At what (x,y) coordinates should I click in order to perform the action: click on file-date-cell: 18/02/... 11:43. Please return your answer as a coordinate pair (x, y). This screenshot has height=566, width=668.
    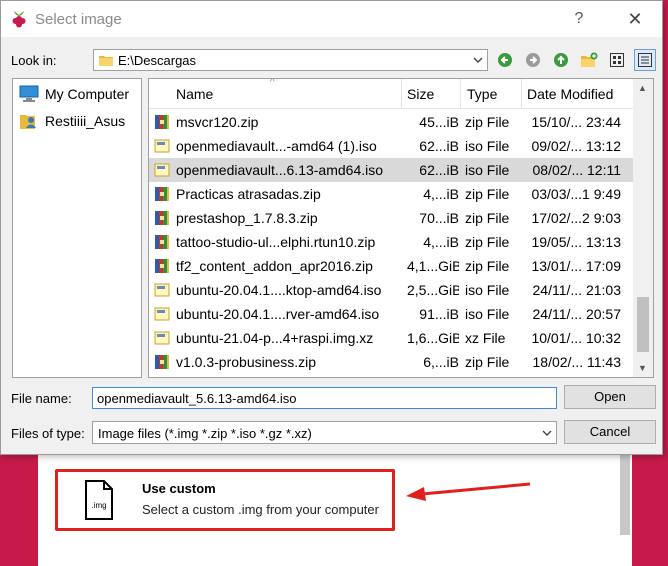
    Looking at the image, I should click on (576, 362).